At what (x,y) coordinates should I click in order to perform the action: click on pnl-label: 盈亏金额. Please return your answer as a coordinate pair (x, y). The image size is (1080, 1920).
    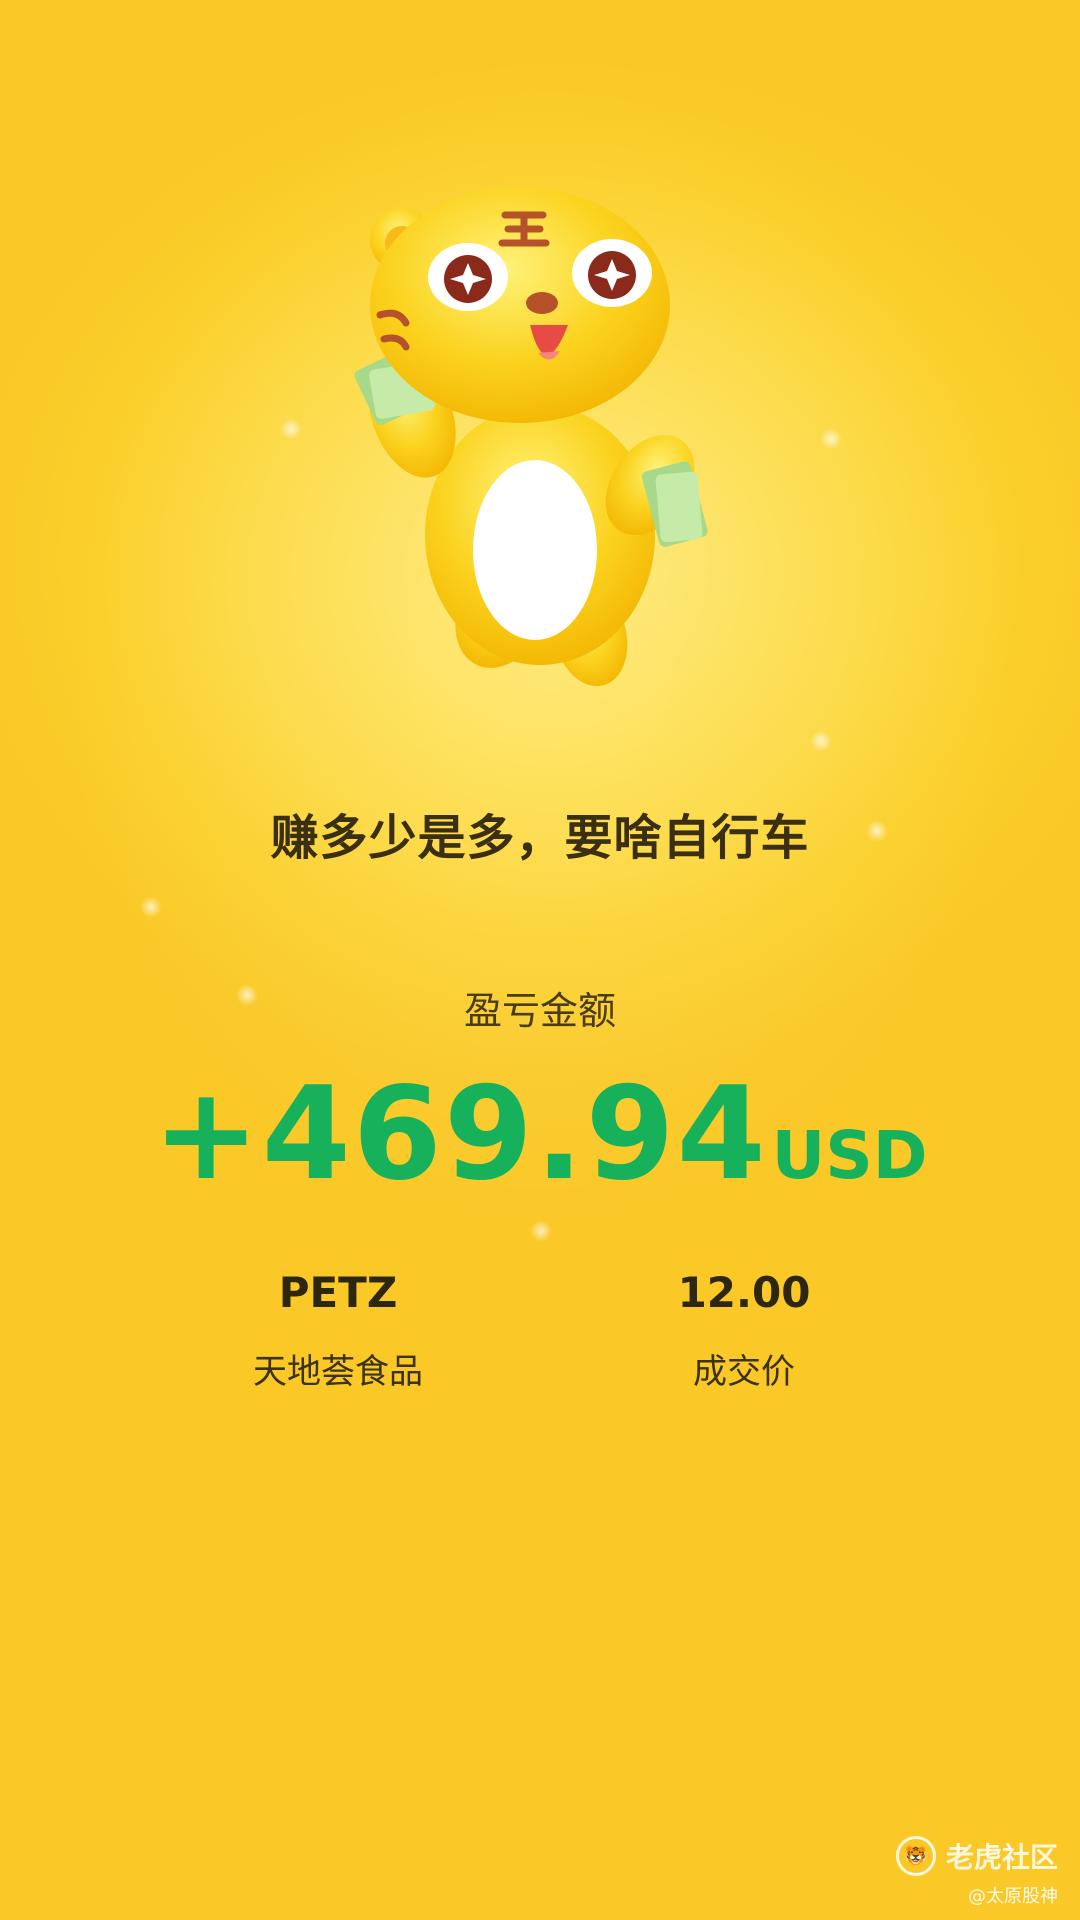
    Looking at the image, I should click on (539, 1011).